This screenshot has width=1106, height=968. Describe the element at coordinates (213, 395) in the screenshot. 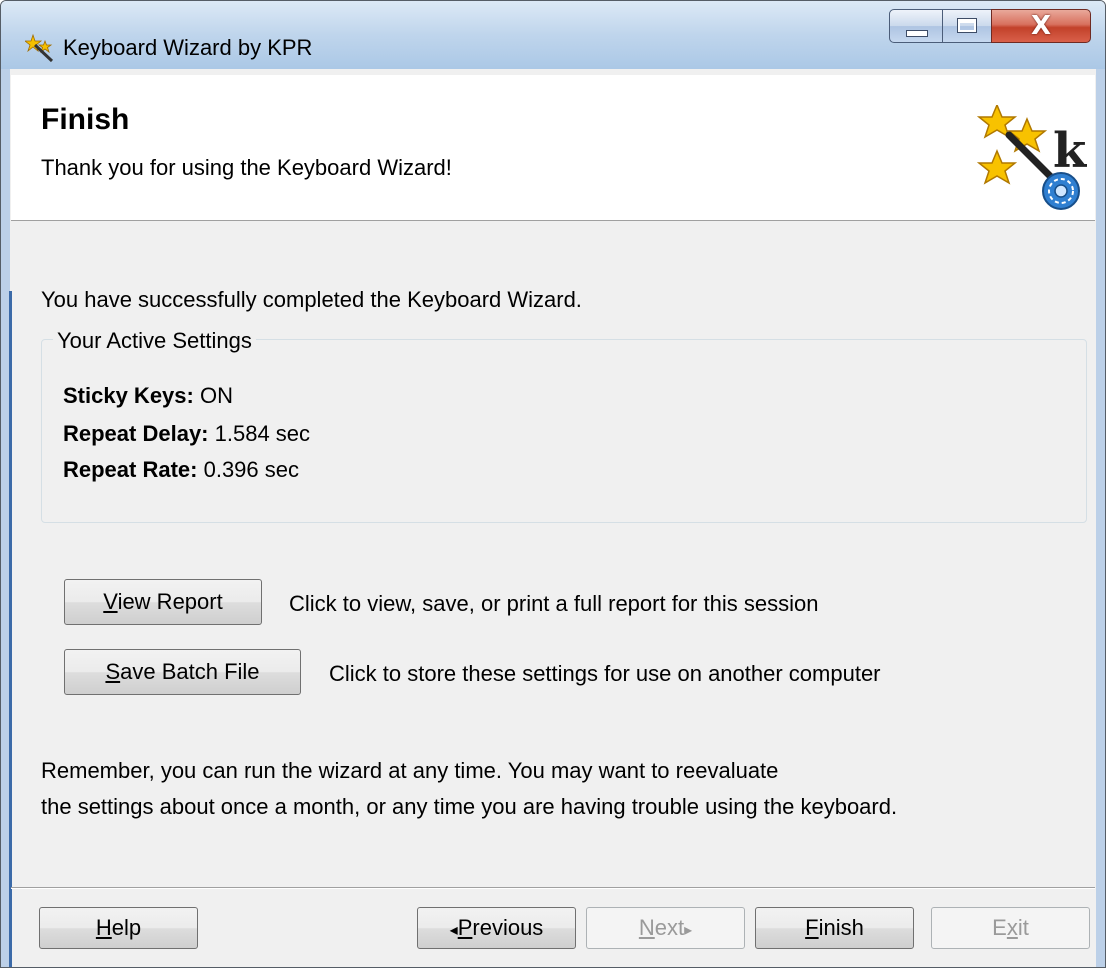

I see `setting-value: ON` at that location.